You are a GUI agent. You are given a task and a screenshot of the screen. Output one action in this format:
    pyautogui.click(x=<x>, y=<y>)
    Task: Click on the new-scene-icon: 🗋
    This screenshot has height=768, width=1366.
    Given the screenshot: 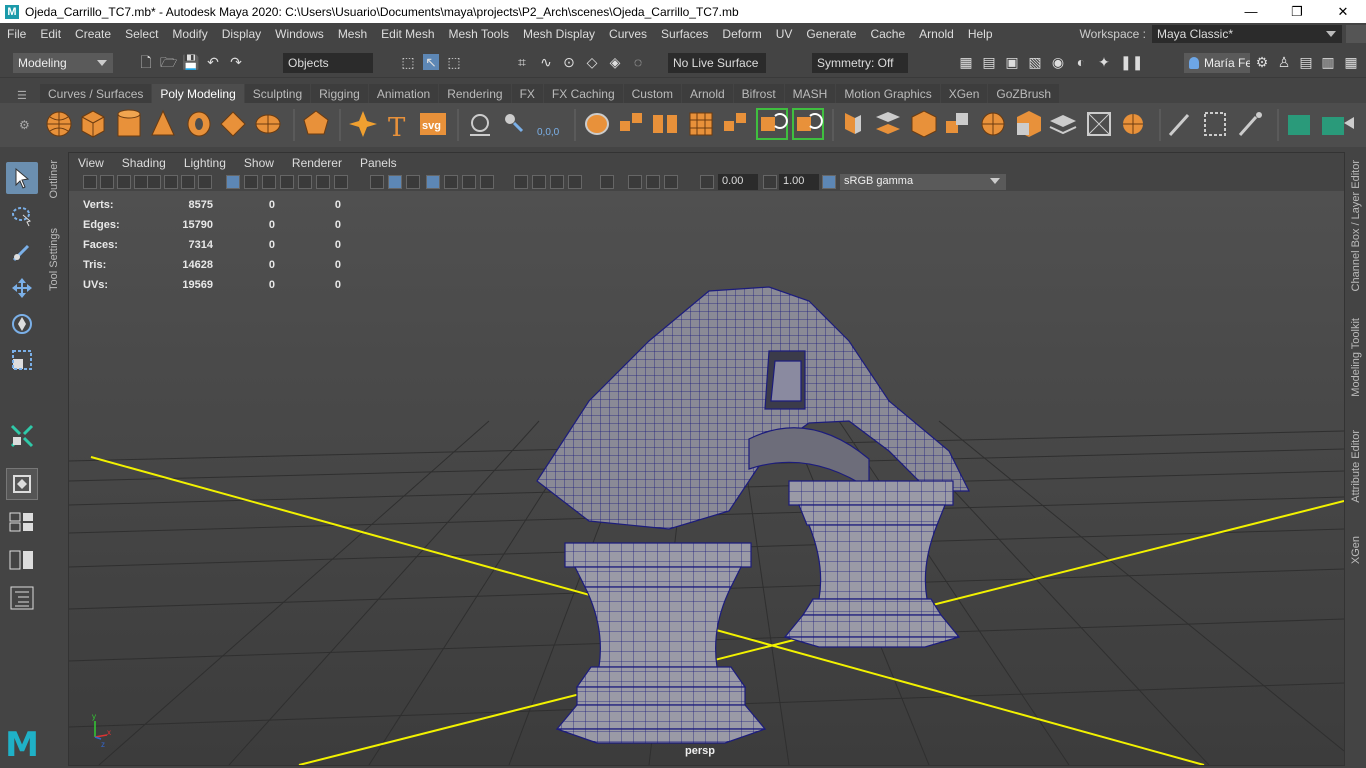 What is the action you would take?
    pyautogui.click(x=146, y=62)
    